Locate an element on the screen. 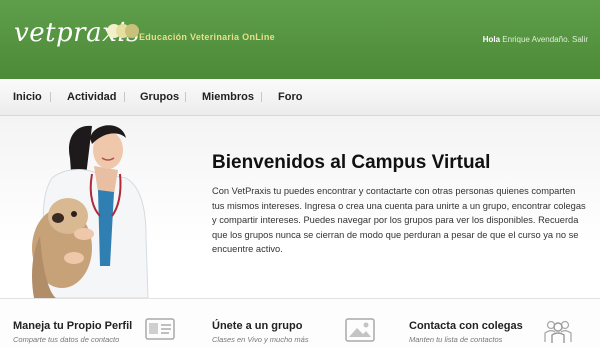  site-tagline: Educación Veterinaria OnLine is located at coordinates (207, 37).